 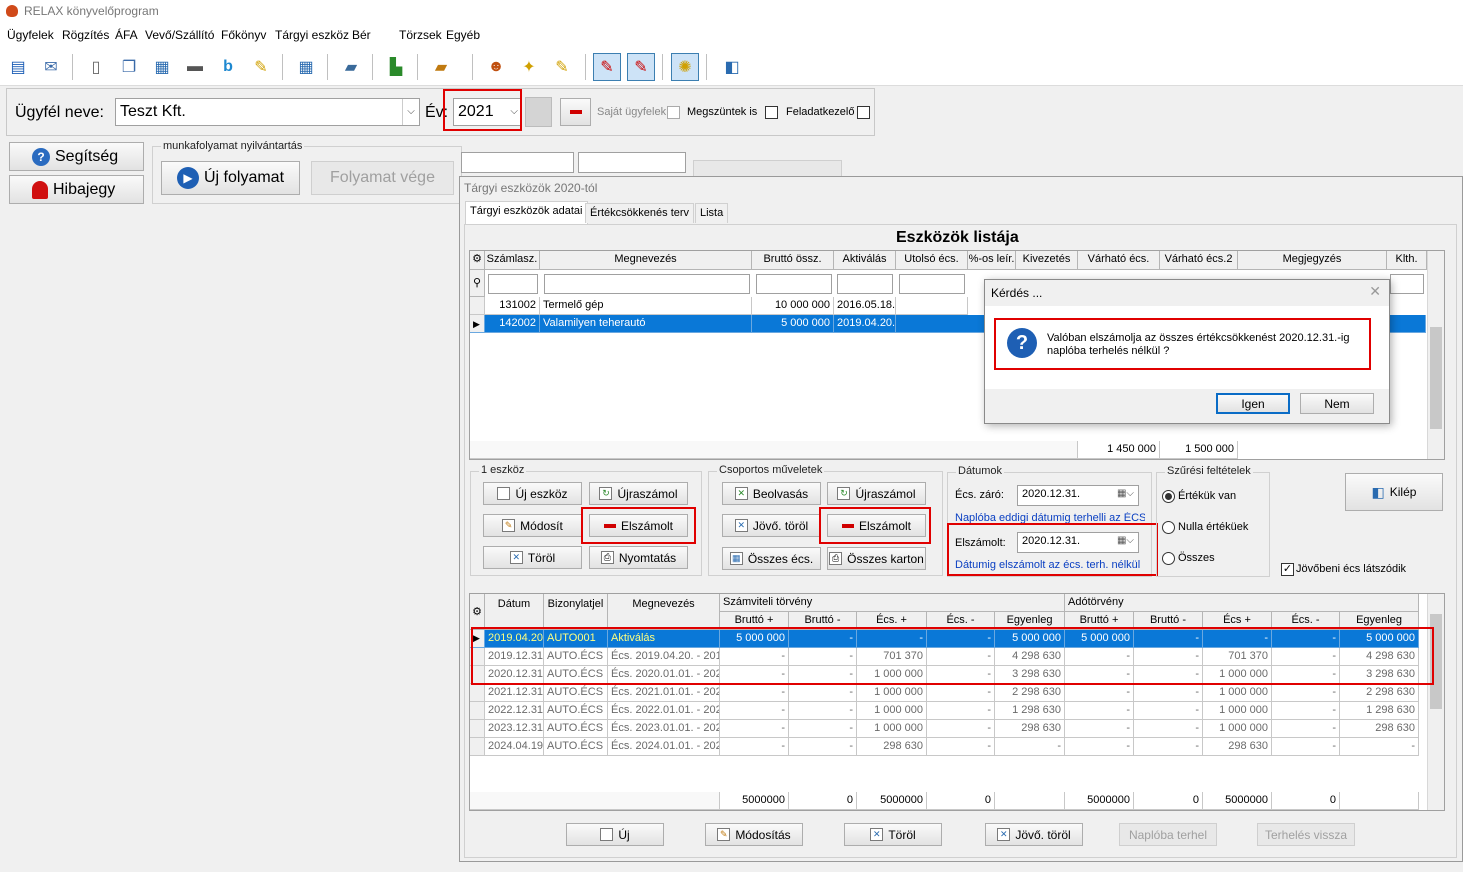 What do you see at coordinates (382, 178) in the screenshot?
I see `end-workflow-button: Folyamat vége` at bounding box center [382, 178].